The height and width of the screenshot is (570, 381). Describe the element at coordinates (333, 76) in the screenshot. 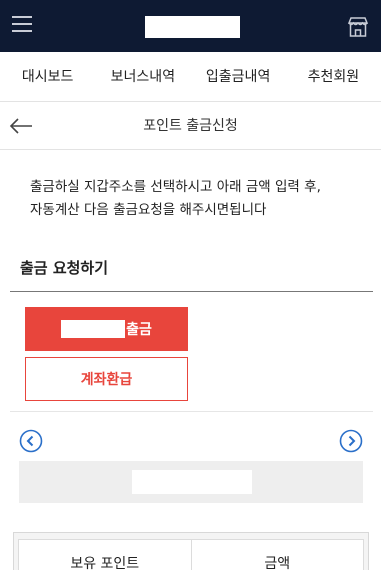

I see `nav-item-referral-members: 추천회원` at that location.